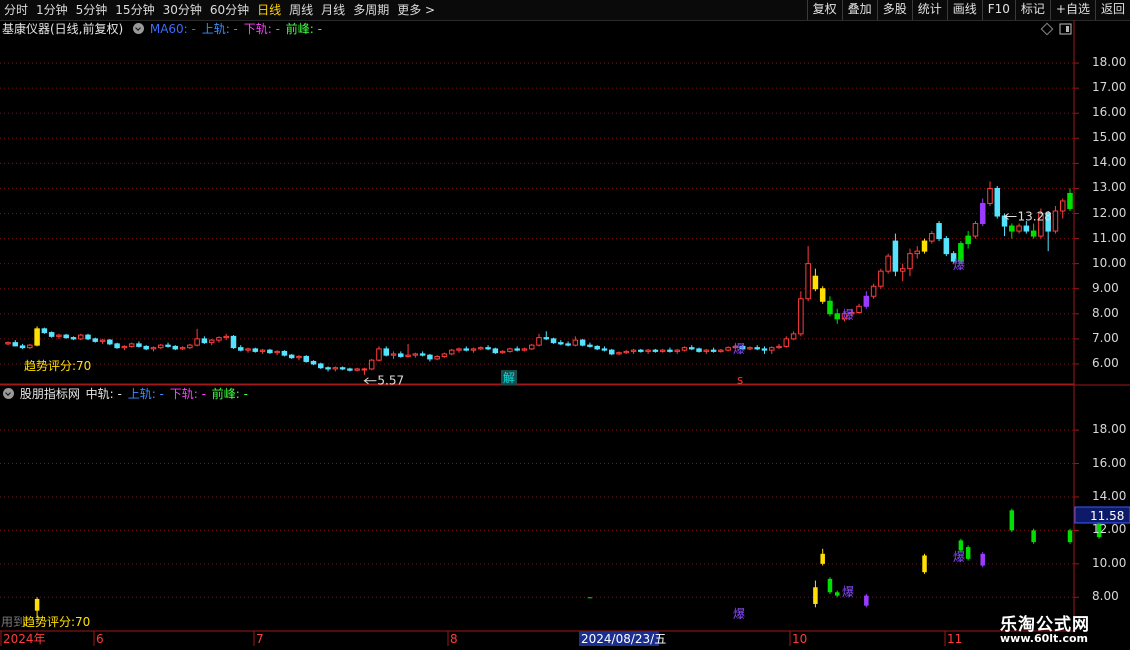 The height and width of the screenshot is (650, 1130). I want to click on y-tick-label: 8.00, so click(1105, 596).